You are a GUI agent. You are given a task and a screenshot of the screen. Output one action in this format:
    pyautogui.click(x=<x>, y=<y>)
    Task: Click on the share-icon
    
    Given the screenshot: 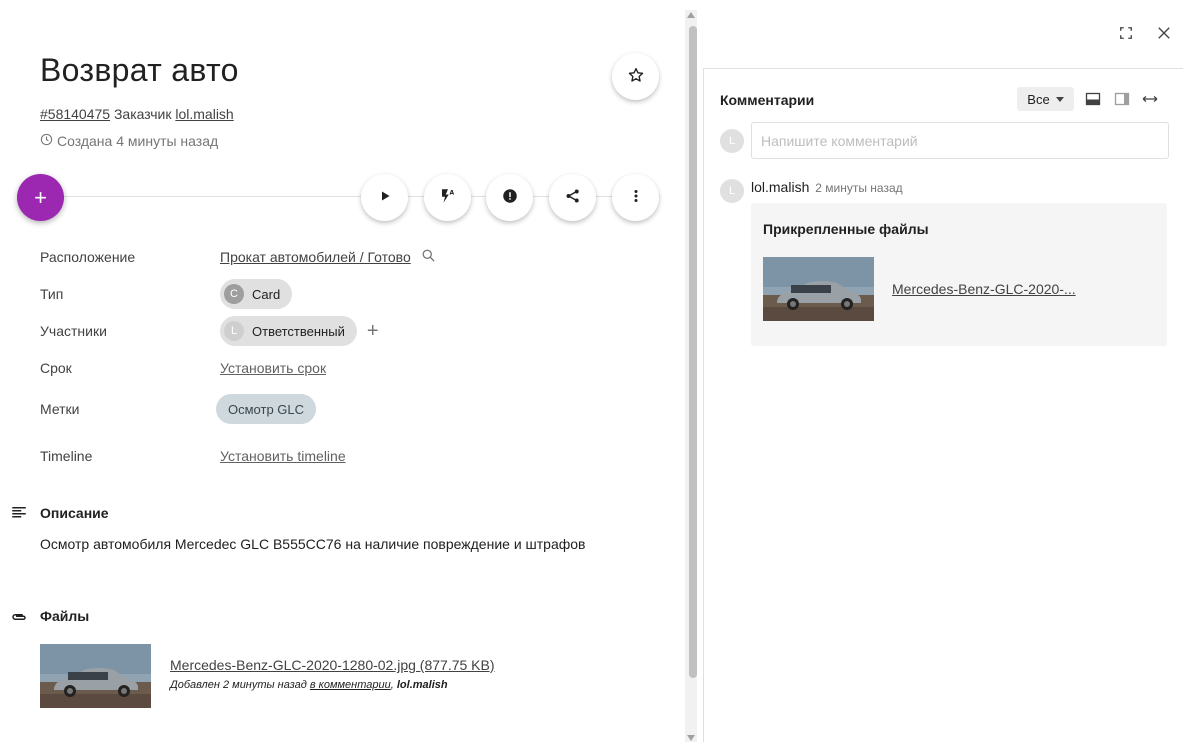 What is the action you would take?
    pyautogui.click(x=573, y=197)
    